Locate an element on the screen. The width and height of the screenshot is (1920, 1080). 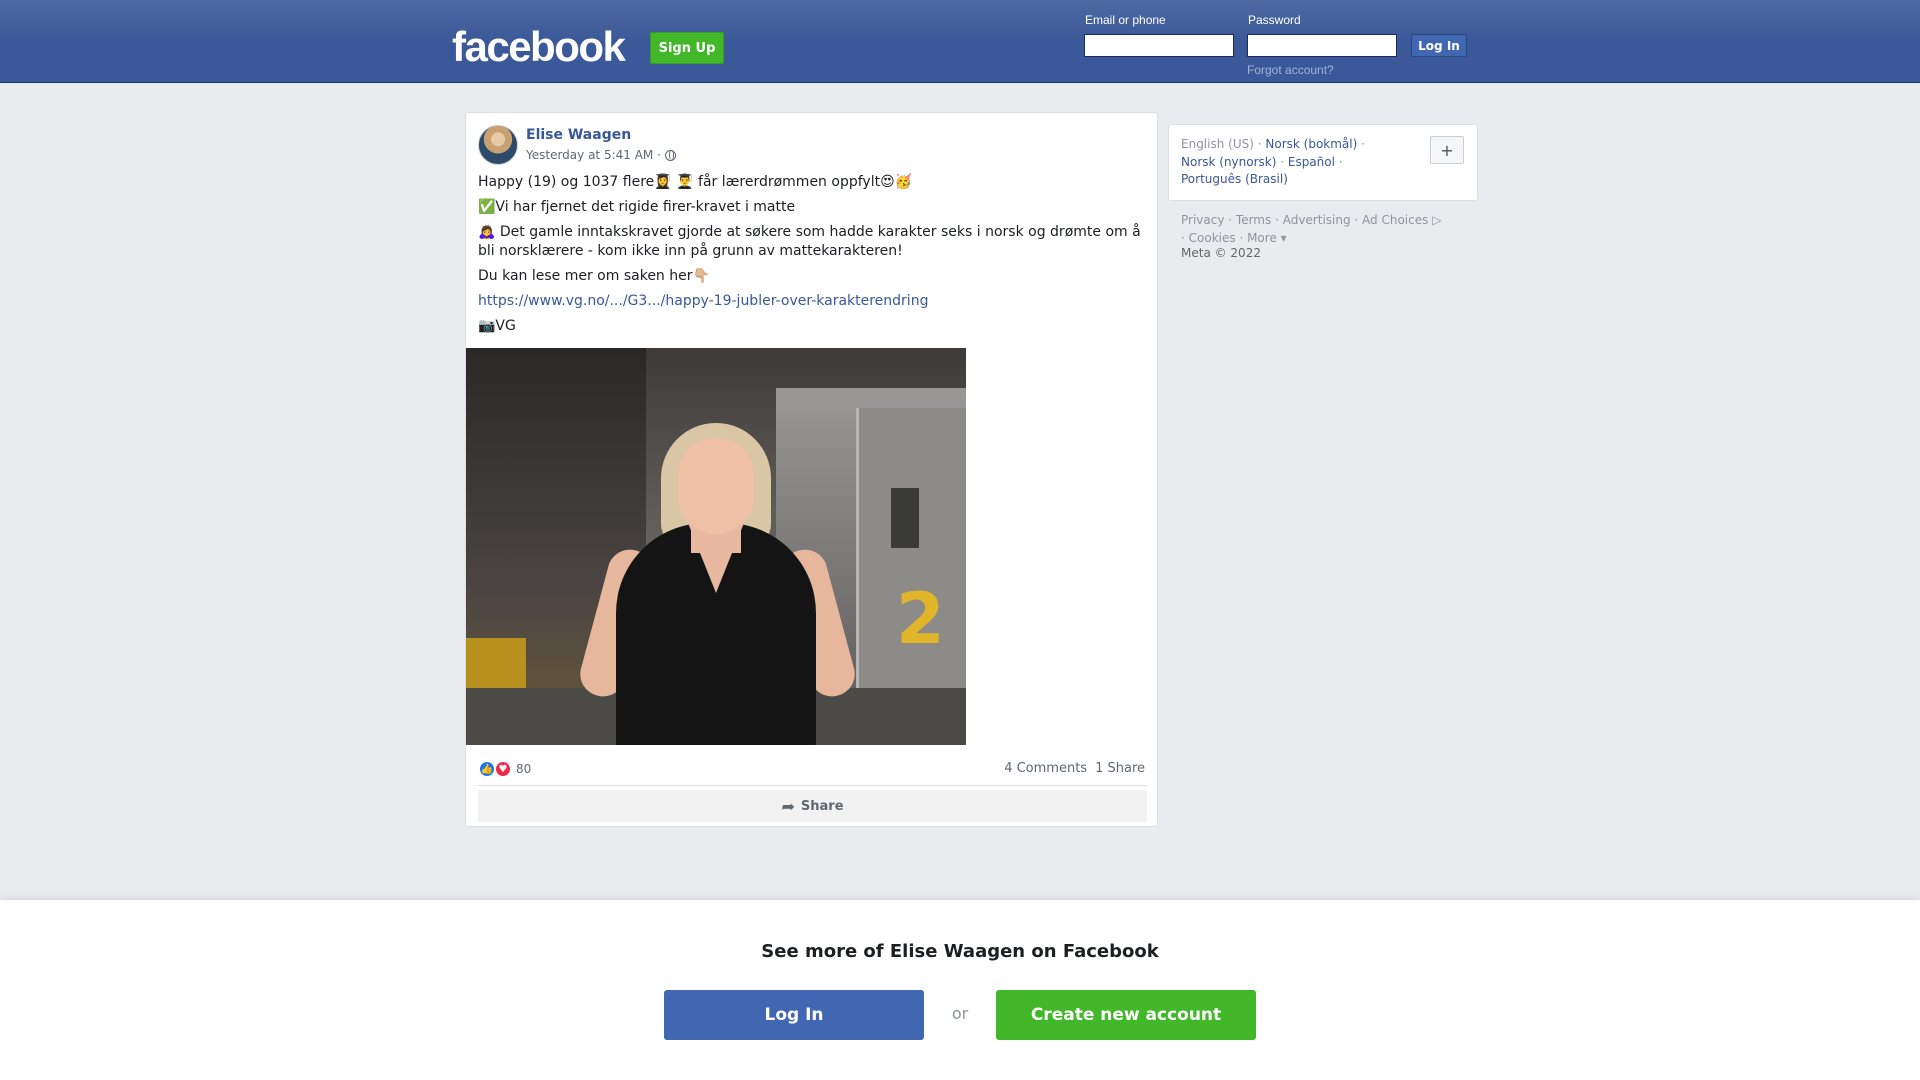
footer-link-ad-choices: Ad Choices is located at coordinates (1395, 220).